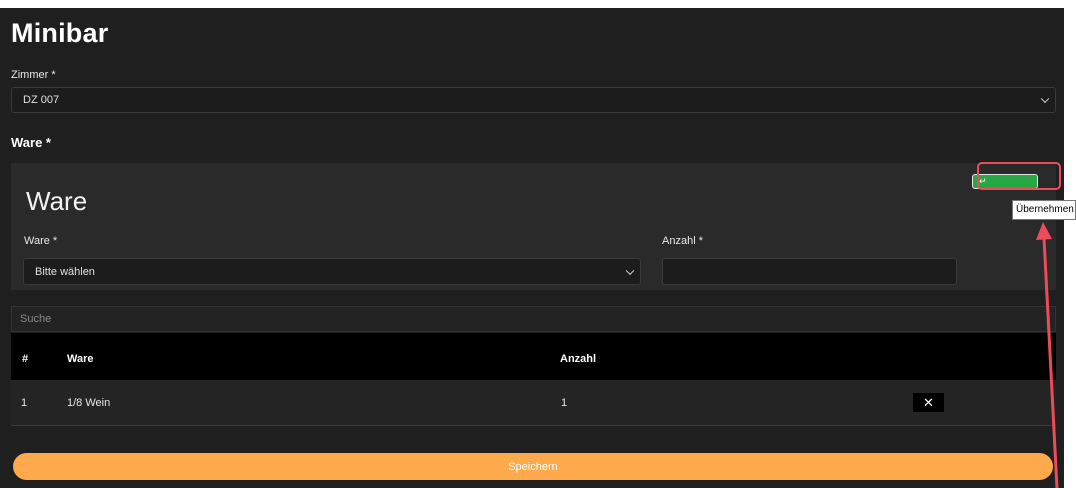 This screenshot has height=488, width=1076. Describe the element at coordinates (57, 201) in the screenshot. I see `ware-card-title: Ware` at that location.